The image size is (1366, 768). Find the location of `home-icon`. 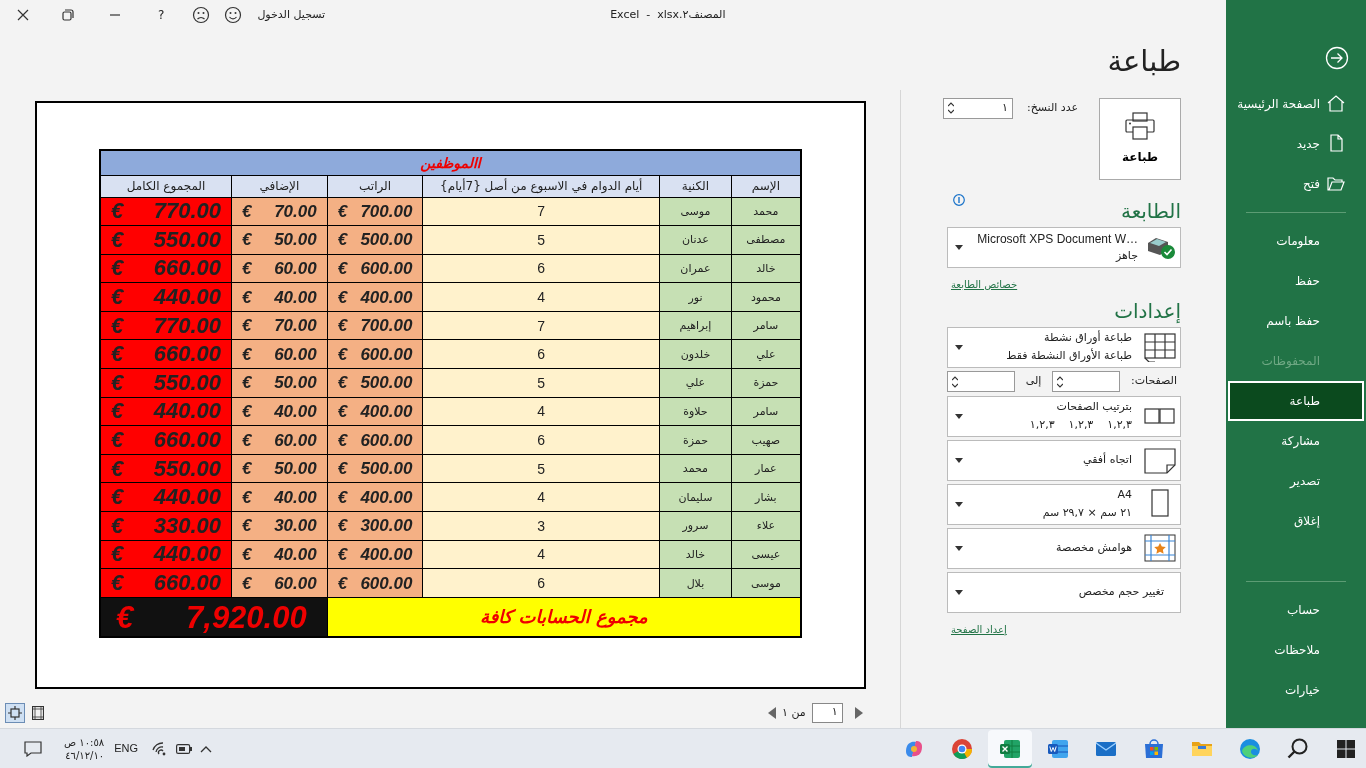

home-icon is located at coordinates (1336, 103).